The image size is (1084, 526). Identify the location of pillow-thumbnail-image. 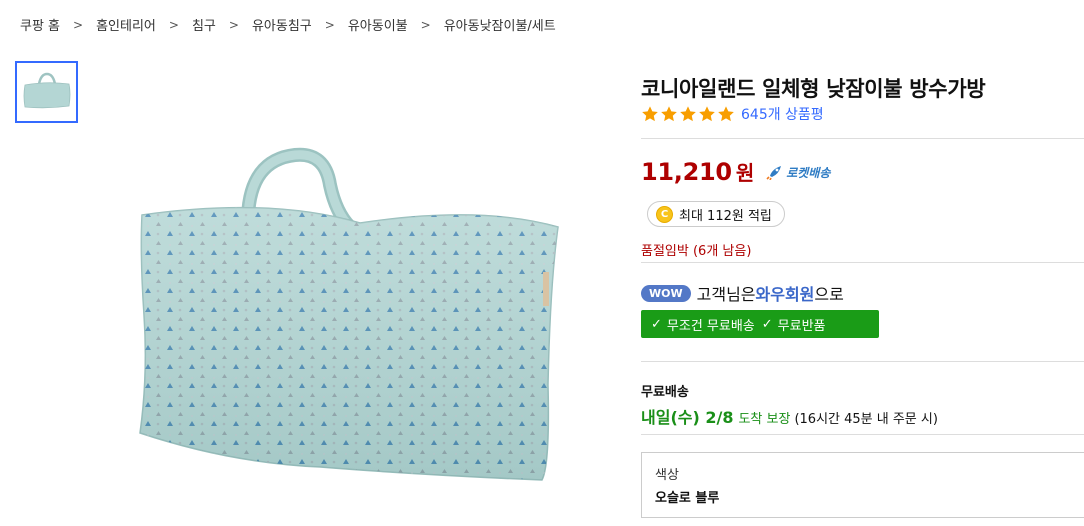
(46, 90).